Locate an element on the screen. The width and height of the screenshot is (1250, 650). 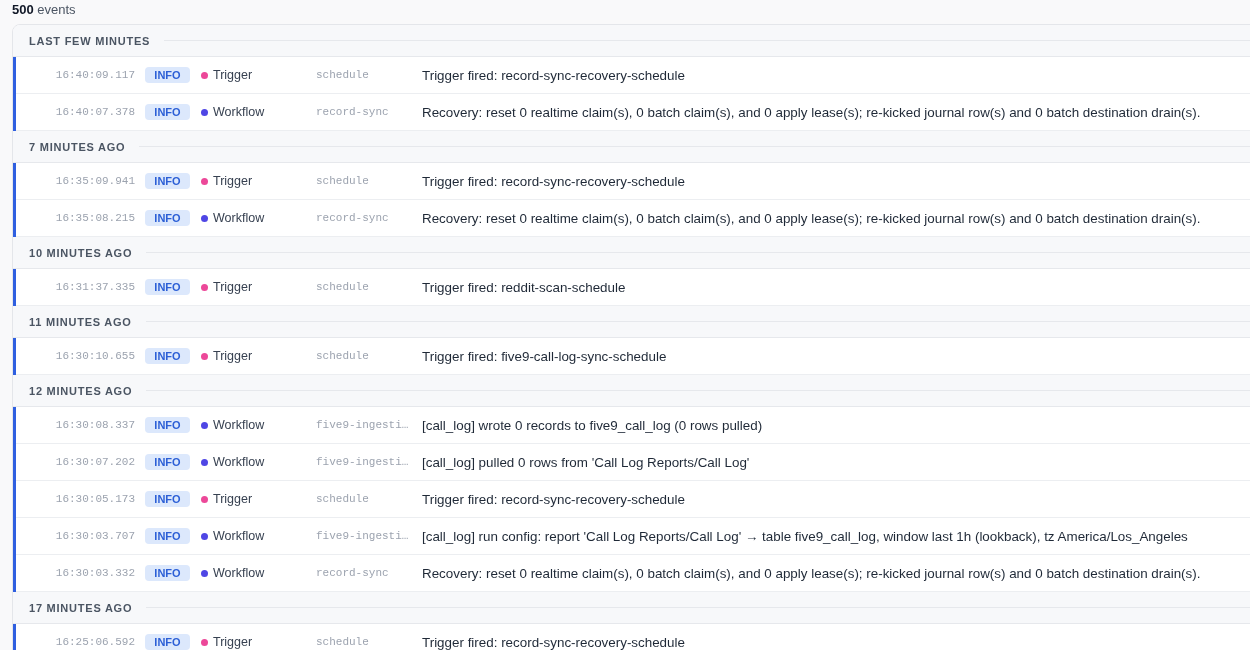
event-time: 16:35:09.941 is located at coordinates (94, 181).